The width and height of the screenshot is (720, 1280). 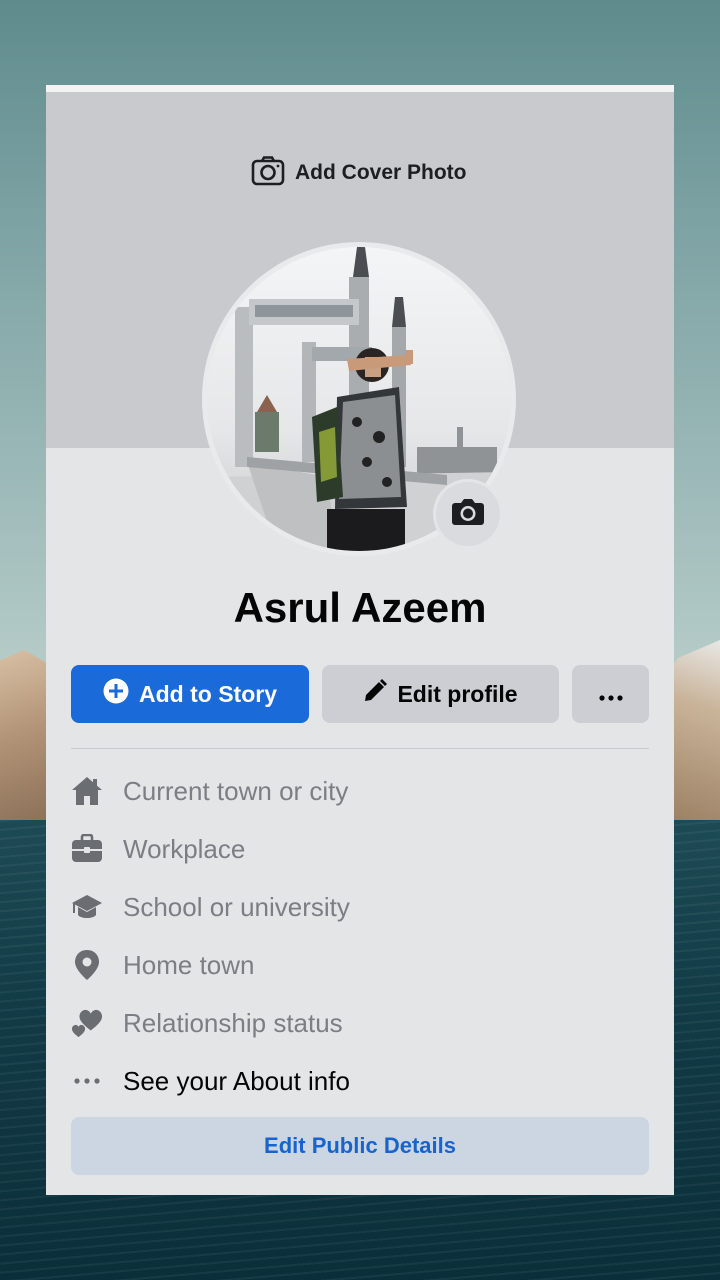 What do you see at coordinates (375, 694) in the screenshot?
I see `pencil-icon` at bounding box center [375, 694].